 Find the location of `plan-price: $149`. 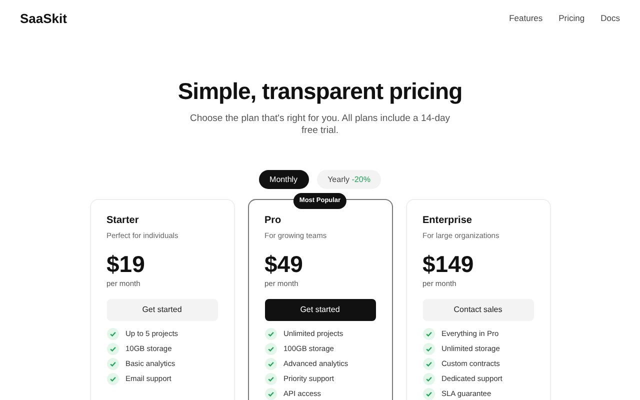

plan-price: $149 is located at coordinates (448, 264).